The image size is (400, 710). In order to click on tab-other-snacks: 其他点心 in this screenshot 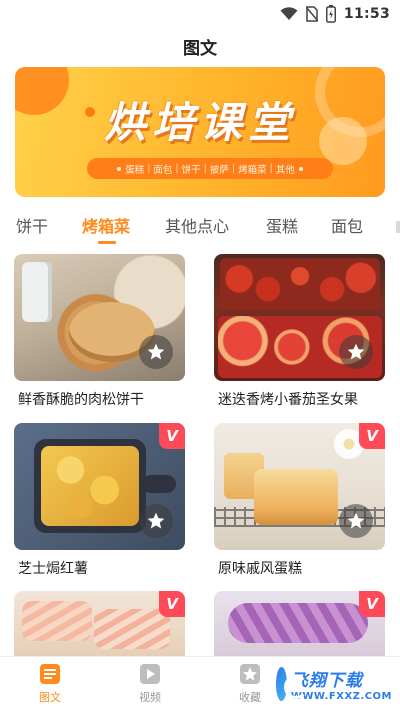, I will do `click(197, 225)`.